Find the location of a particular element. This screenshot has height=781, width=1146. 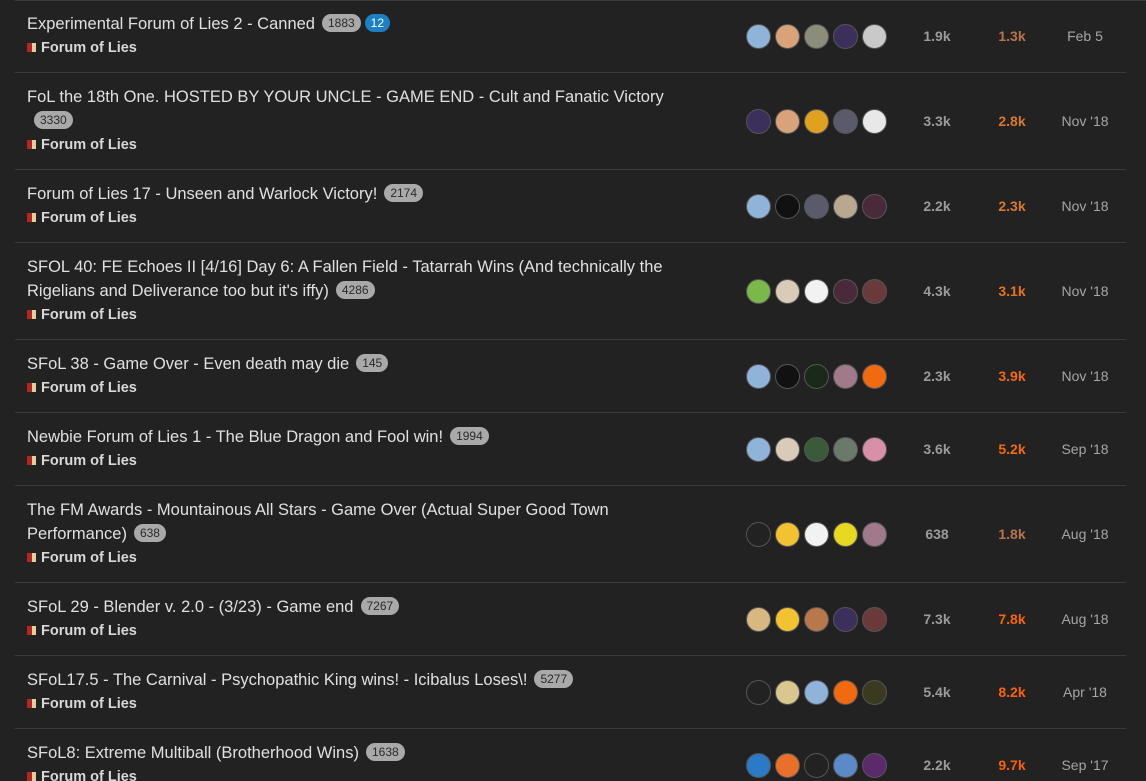

orange-ball-avatar is located at coordinates (787, 765).